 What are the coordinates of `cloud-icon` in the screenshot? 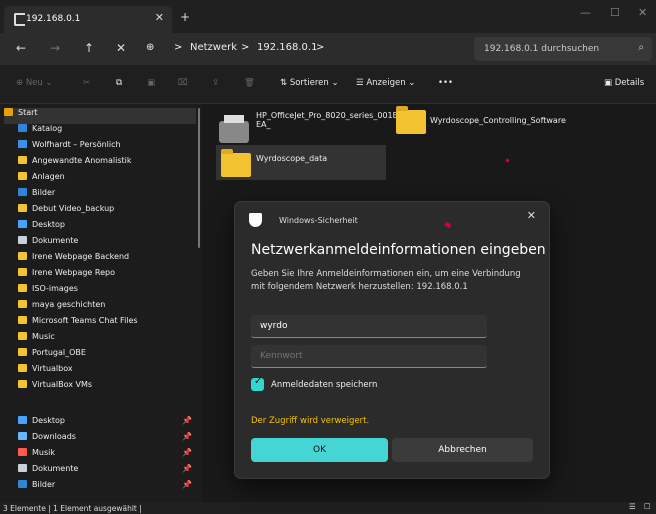 It's located at (22, 144).